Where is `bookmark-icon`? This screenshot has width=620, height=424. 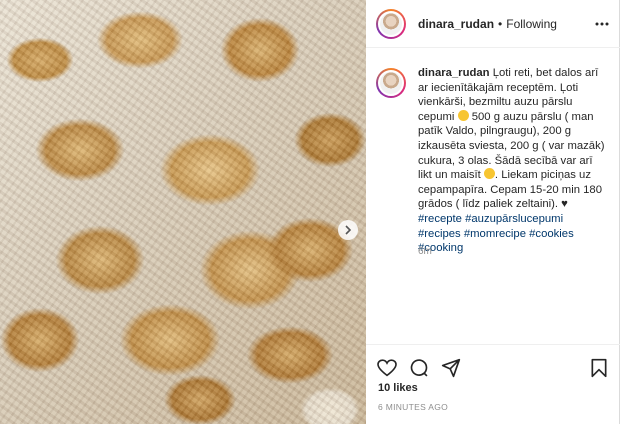
bookmark-icon is located at coordinates (599, 368).